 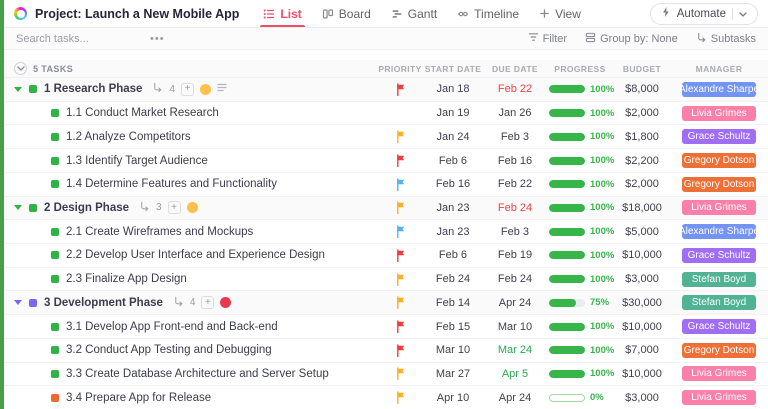 What do you see at coordinates (453, 255) in the screenshot?
I see `start-date: Feb 6` at bounding box center [453, 255].